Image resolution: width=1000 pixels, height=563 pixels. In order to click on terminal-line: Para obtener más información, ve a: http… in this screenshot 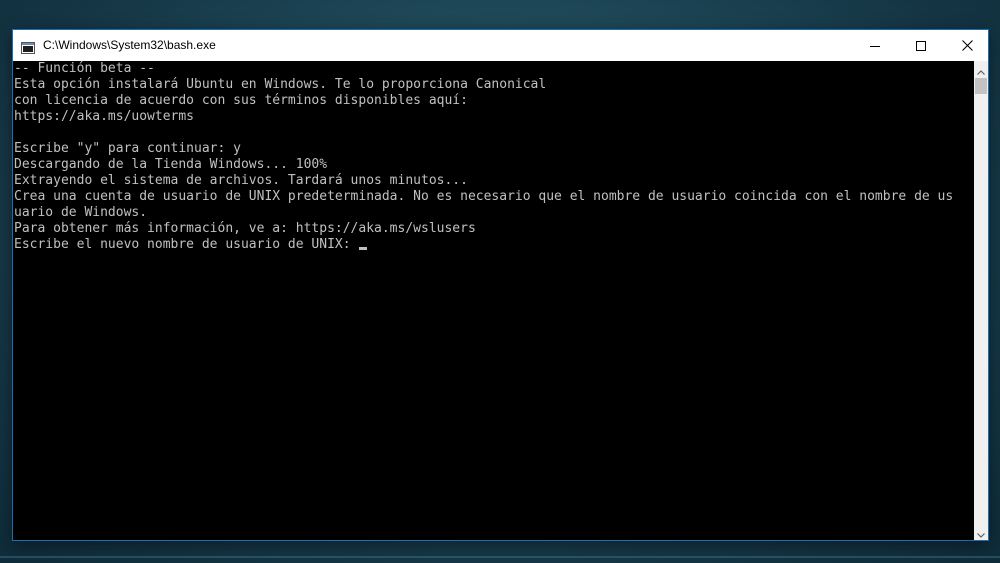, I will do `click(245, 228)`.